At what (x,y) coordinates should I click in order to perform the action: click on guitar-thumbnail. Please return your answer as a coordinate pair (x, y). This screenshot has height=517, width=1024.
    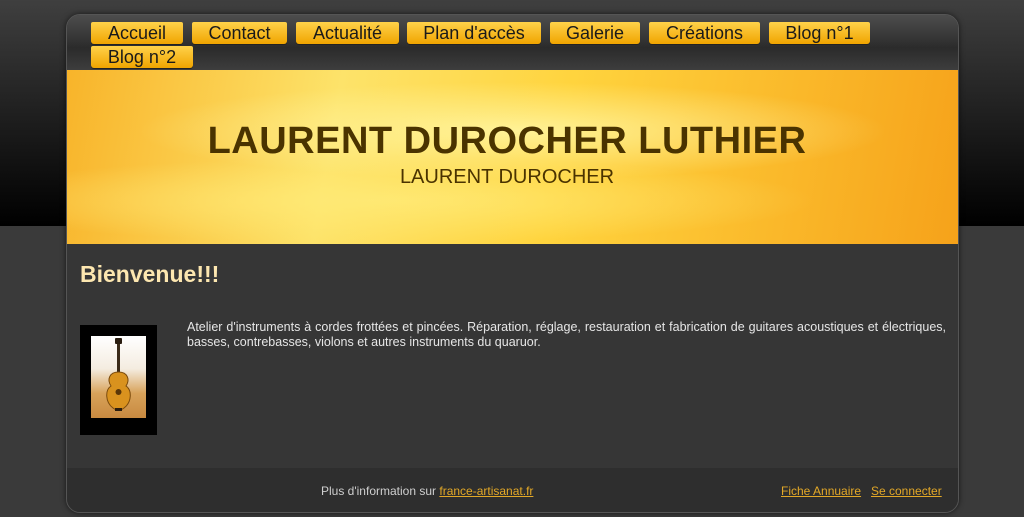
    Looking at the image, I should click on (118, 380).